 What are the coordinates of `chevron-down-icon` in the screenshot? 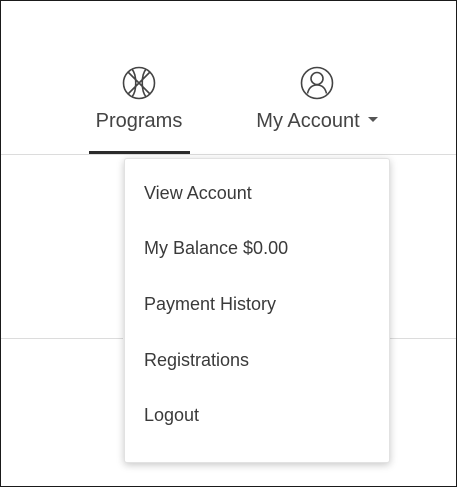 It's located at (372, 120).